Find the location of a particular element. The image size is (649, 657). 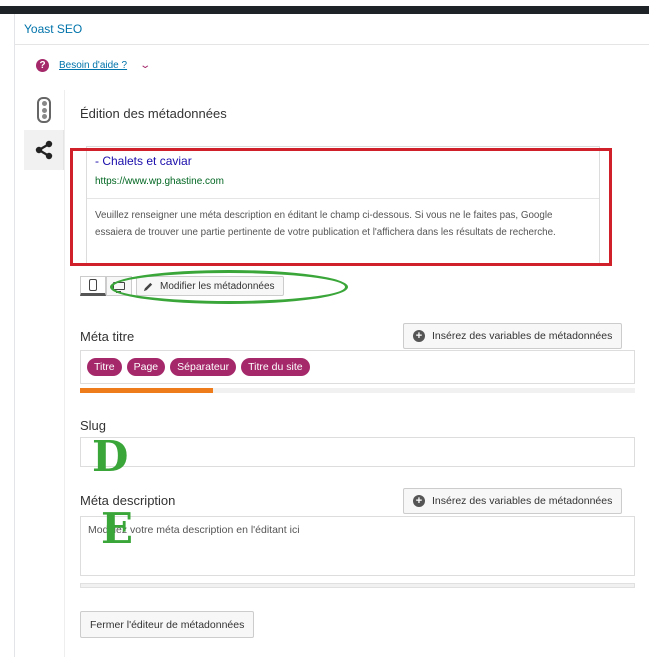

annotation-letter-e: E is located at coordinates (117, 528).